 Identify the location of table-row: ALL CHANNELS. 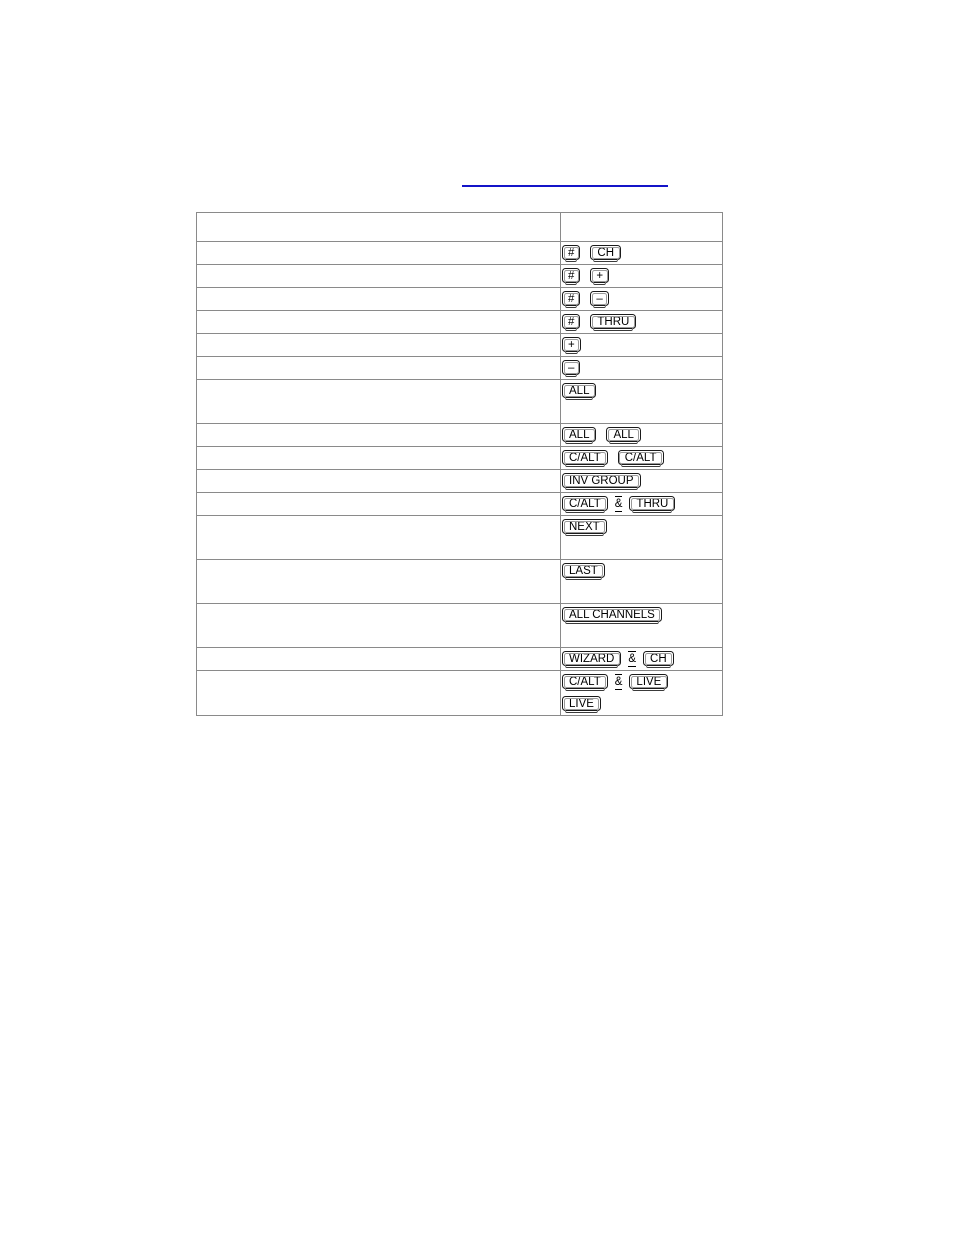
(459, 625).